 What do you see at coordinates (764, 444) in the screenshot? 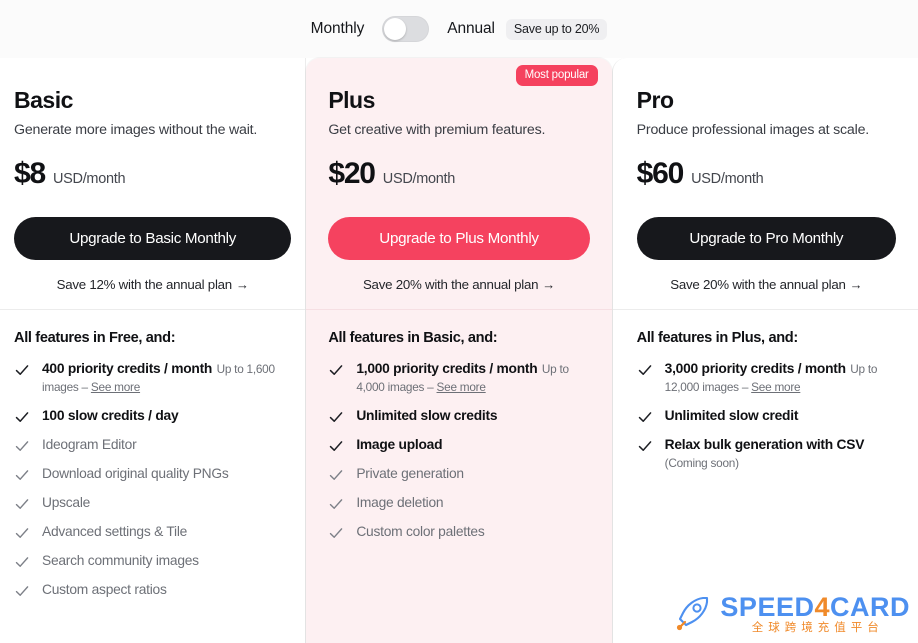
I see `feature-label: Relax bulk generation with CSV` at bounding box center [764, 444].